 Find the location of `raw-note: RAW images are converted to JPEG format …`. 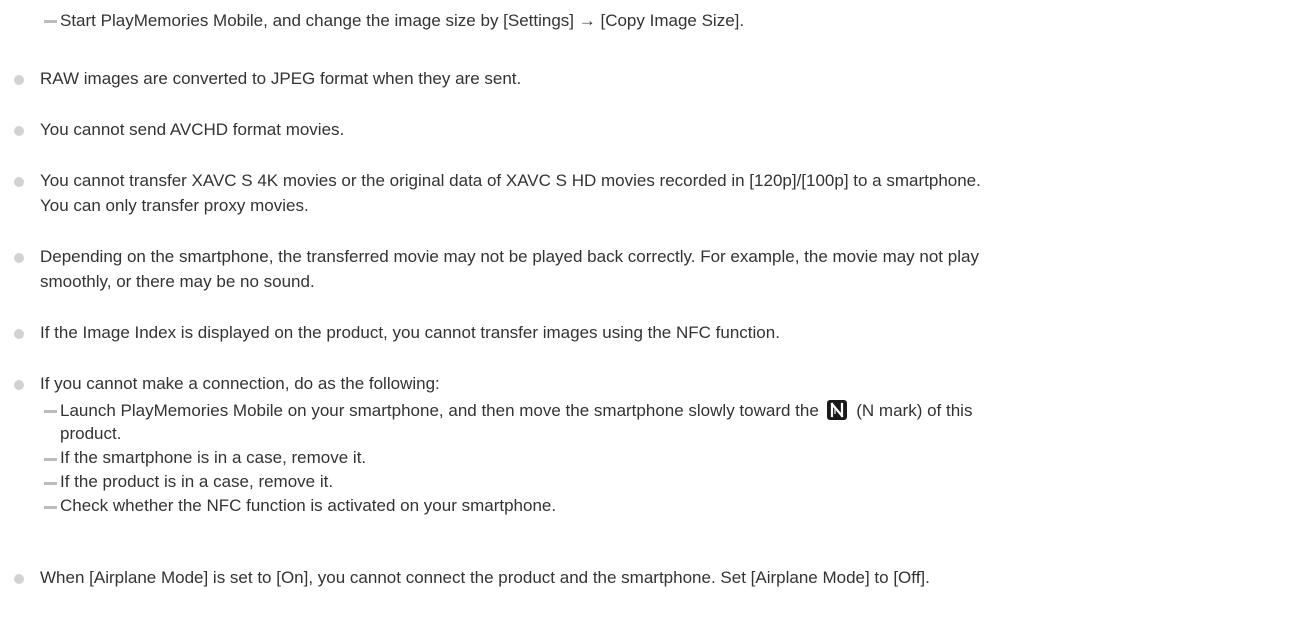

raw-note: RAW images are converted to JPEG format … is located at coordinates (281, 78).